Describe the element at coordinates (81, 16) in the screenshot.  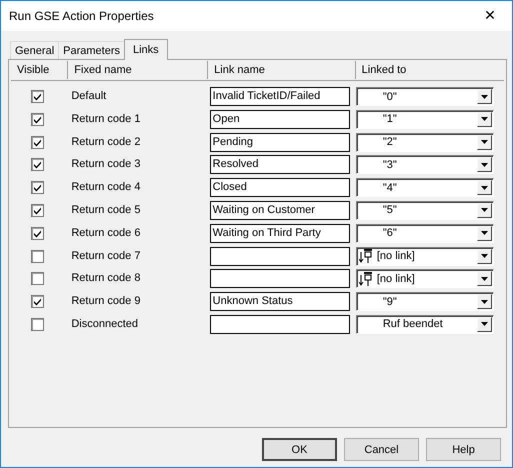
I see `window-title: Run GSE Action Properties` at that location.